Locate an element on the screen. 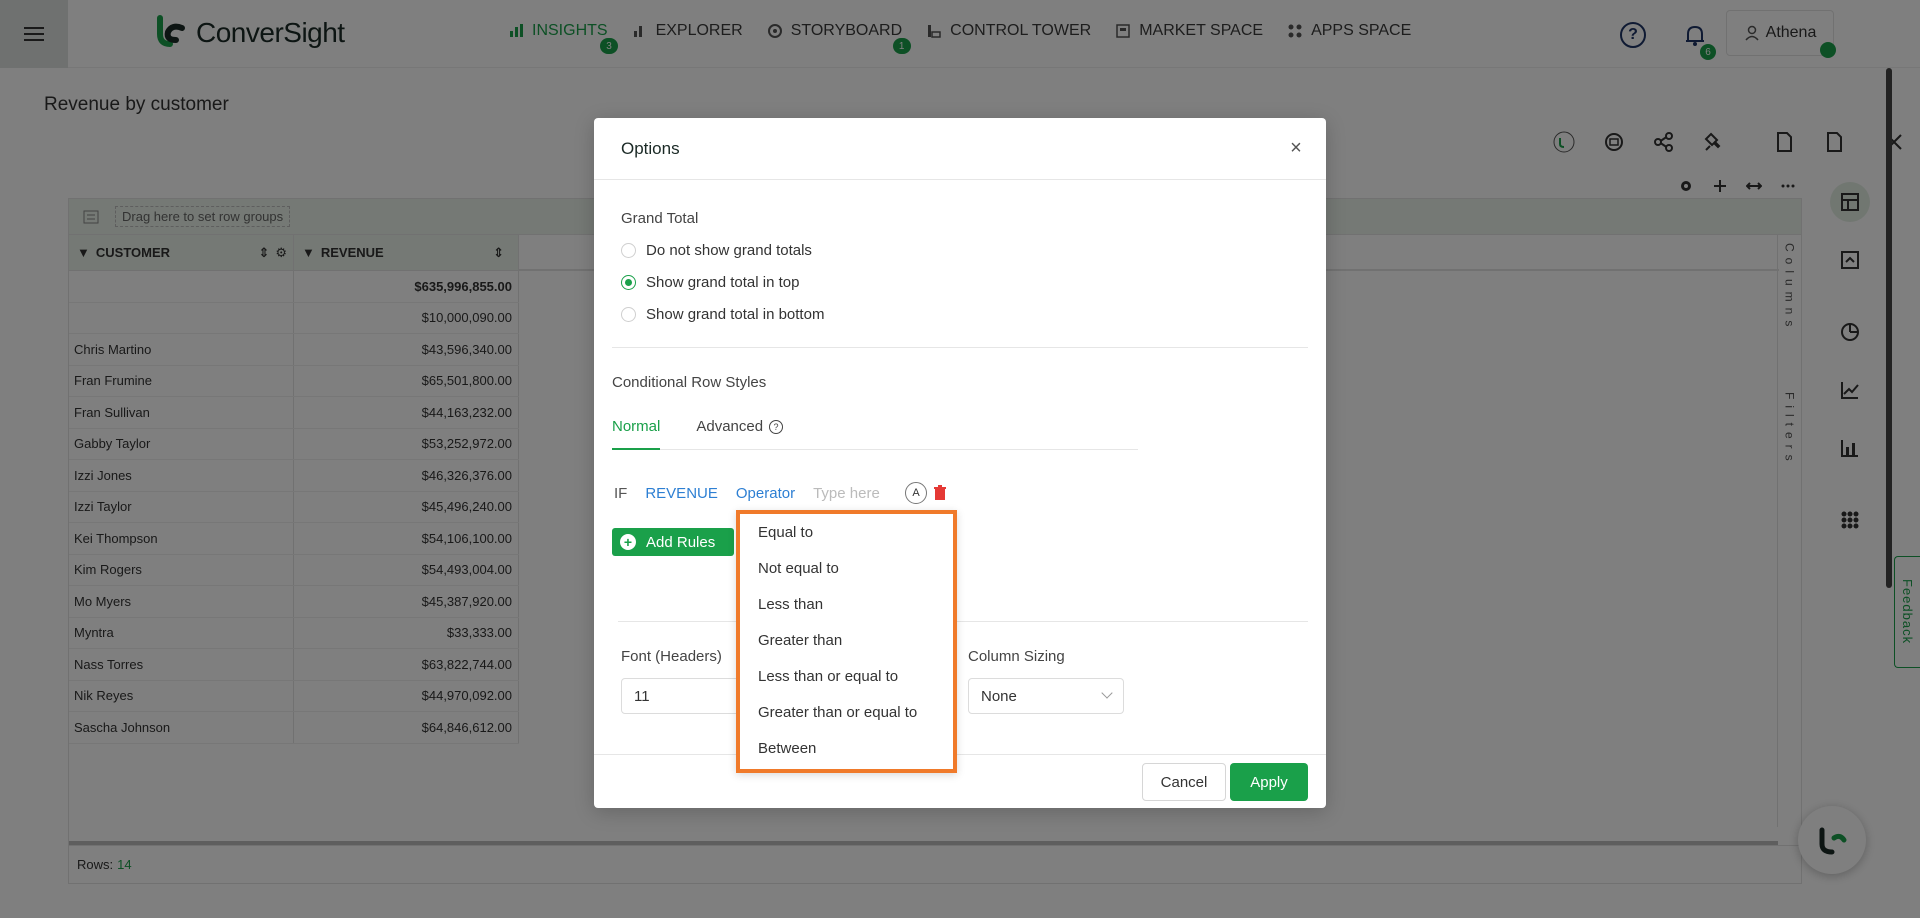 This screenshot has height=918, width=1920. cancel-button: Cancel is located at coordinates (1184, 782).